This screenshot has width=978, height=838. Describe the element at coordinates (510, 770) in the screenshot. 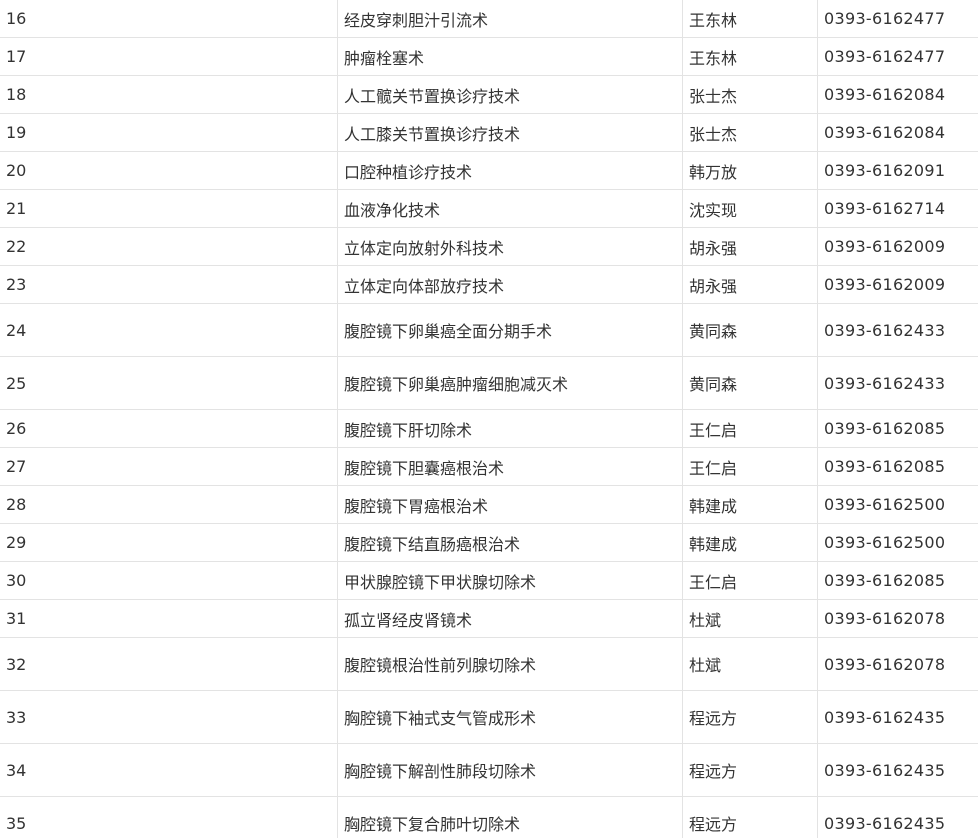

I see `technology-name: 胸腔镜下解剖性肺段切除术` at that location.